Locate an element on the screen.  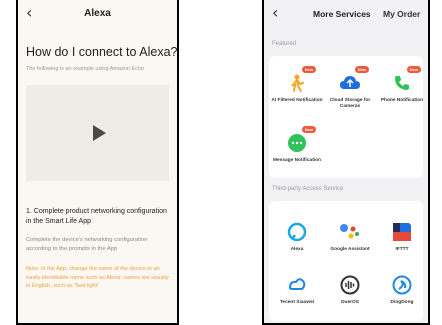
tab-more-services: More Services is located at coordinates (342, 14).